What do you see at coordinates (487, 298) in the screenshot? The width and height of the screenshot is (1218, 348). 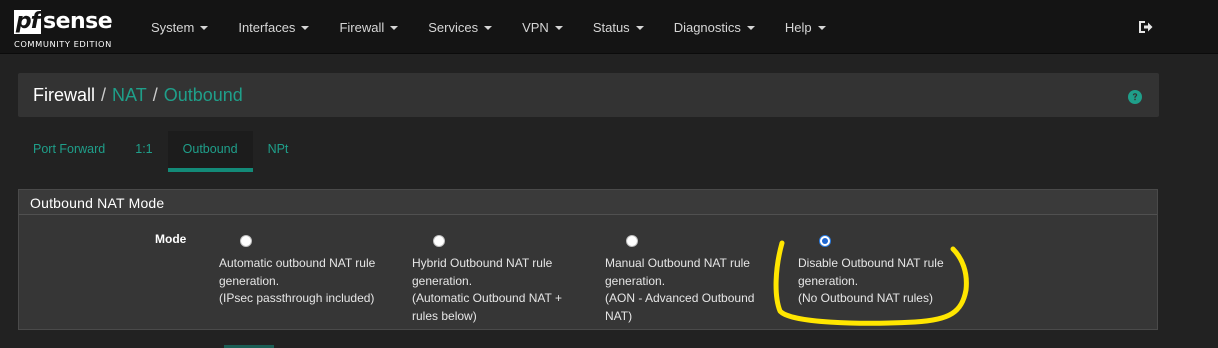 I see `option-line: (Automatic Outbound NAT +` at bounding box center [487, 298].